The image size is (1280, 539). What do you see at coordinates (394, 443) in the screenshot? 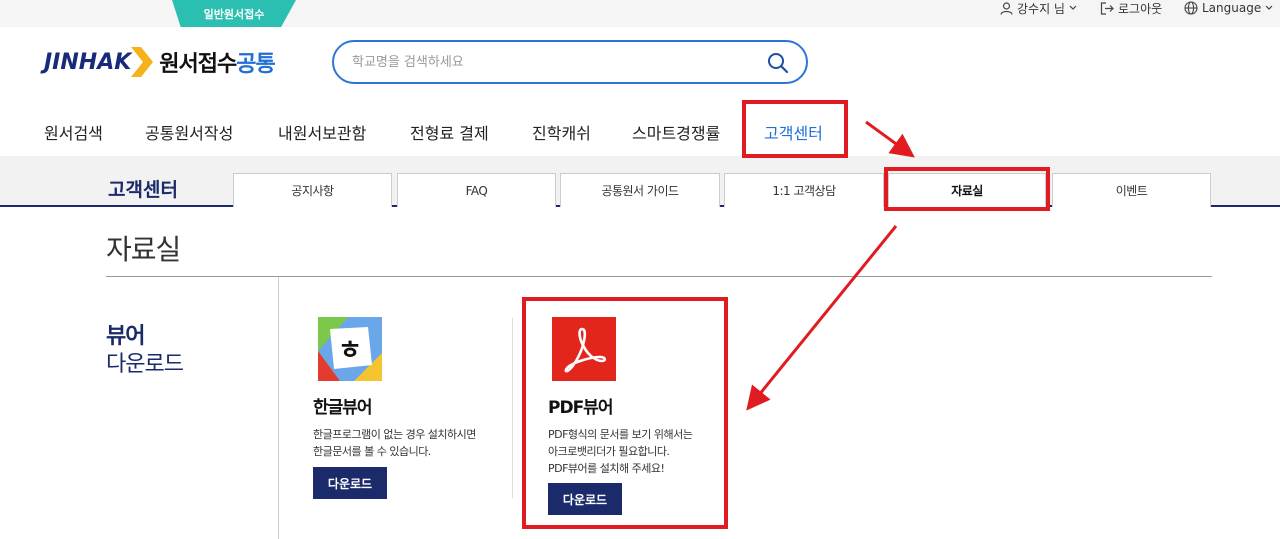
I see `hangul-viewer-desc: 한글프로그램이 없는 경우 설치하시면 한글문서를 볼 수 있습니다.` at bounding box center [394, 443].